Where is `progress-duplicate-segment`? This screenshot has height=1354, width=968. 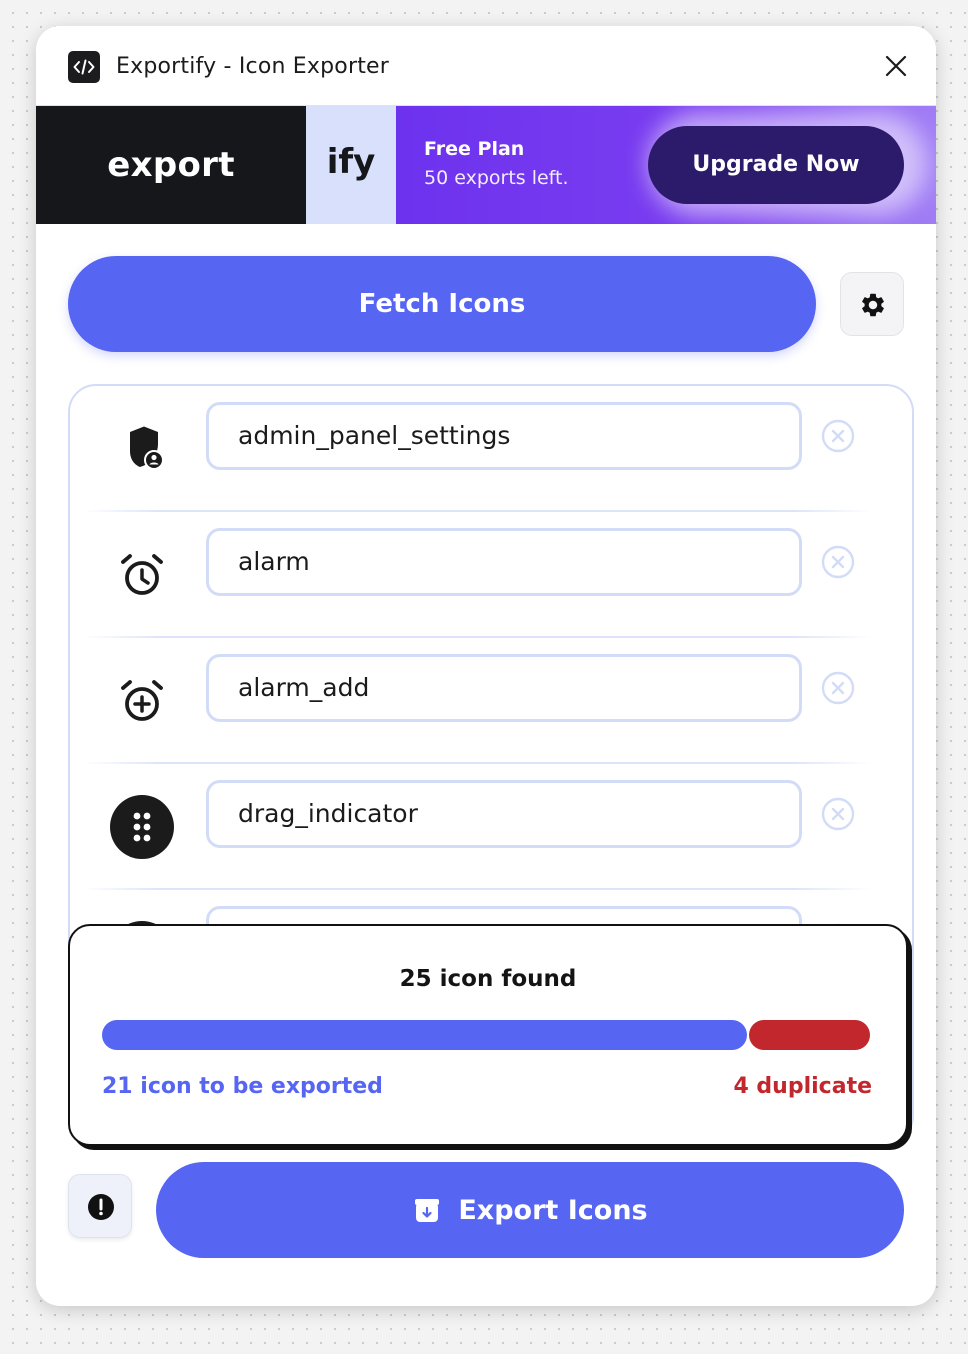
progress-duplicate-segment is located at coordinates (809, 1035).